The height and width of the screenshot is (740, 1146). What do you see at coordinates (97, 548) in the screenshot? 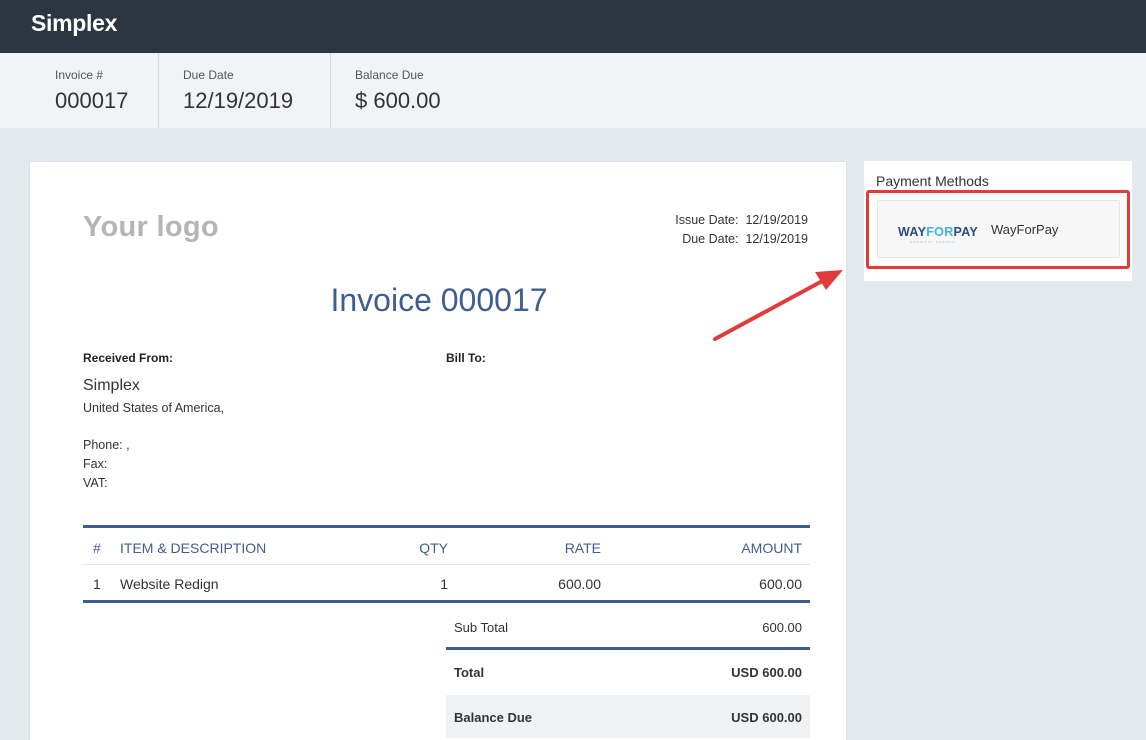
I see `col-header-number: #` at bounding box center [97, 548].